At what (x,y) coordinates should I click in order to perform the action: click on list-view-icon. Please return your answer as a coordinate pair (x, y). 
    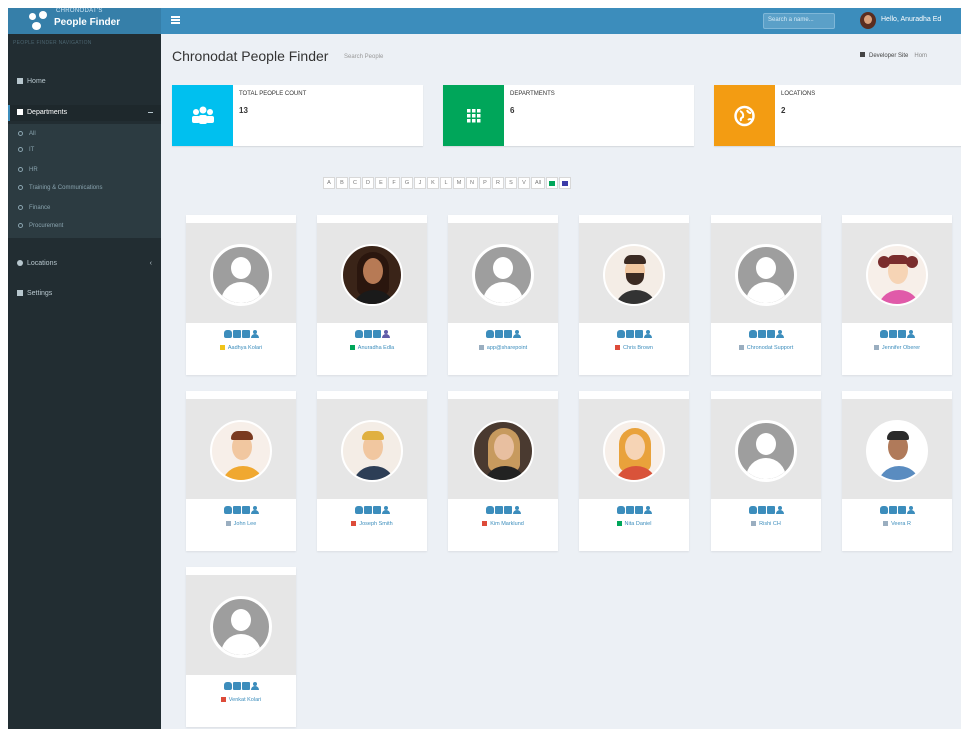
    Looking at the image, I should click on (565, 183).